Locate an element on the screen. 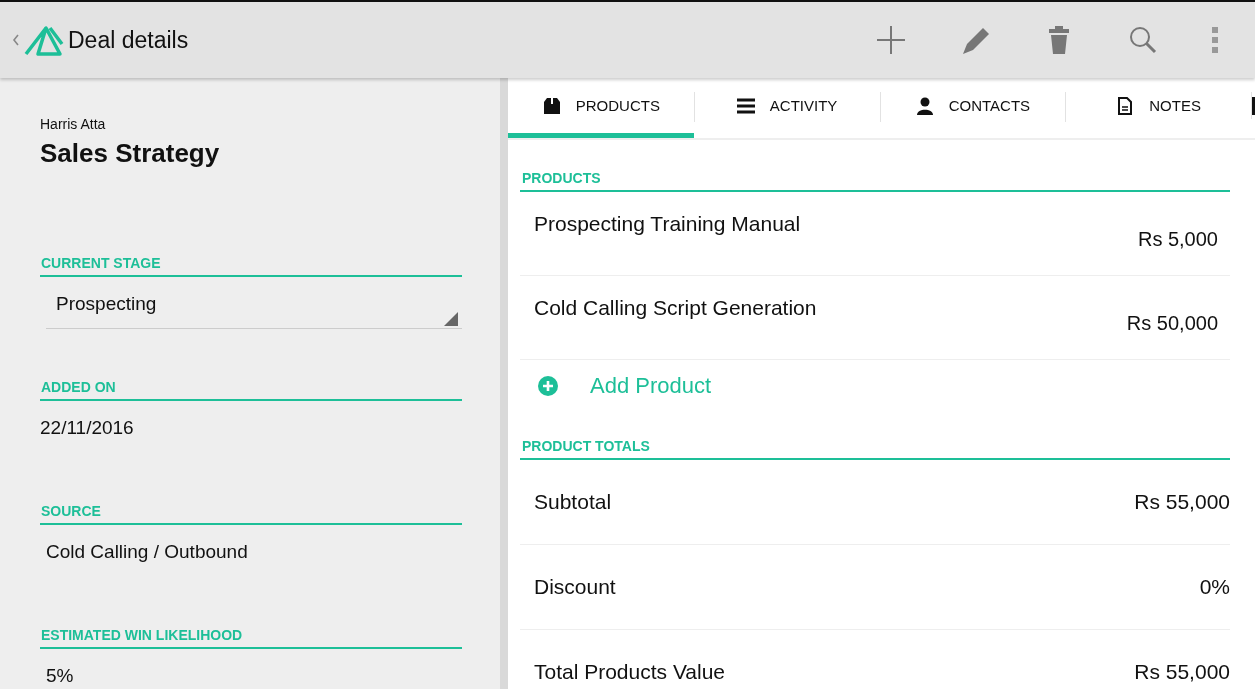 This screenshot has width=1255, height=689. field-value: 5% is located at coordinates (60, 676).